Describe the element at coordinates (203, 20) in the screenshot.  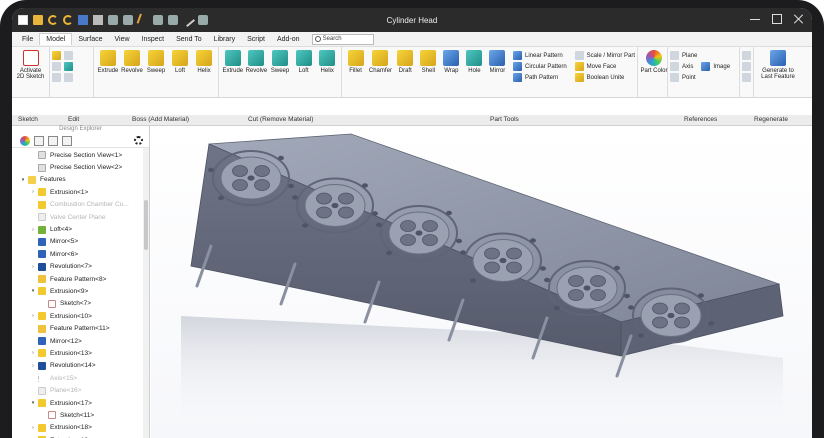
I see `options-icon` at that location.